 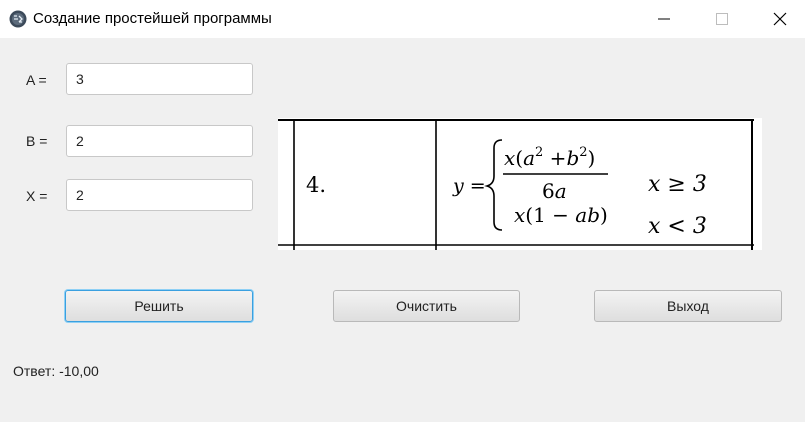 What do you see at coordinates (56, 371) in the screenshot?
I see `answer-label: Ответ: -10,00` at bounding box center [56, 371].